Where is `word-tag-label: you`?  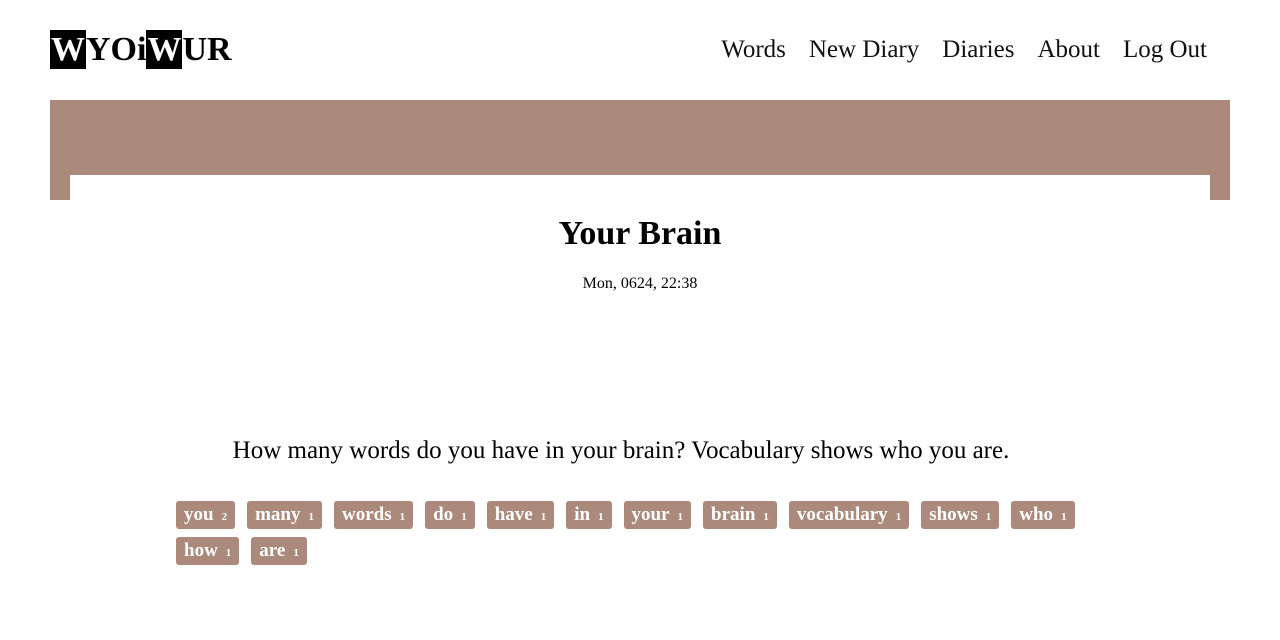 word-tag-label: you is located at coordinates (199, 514).